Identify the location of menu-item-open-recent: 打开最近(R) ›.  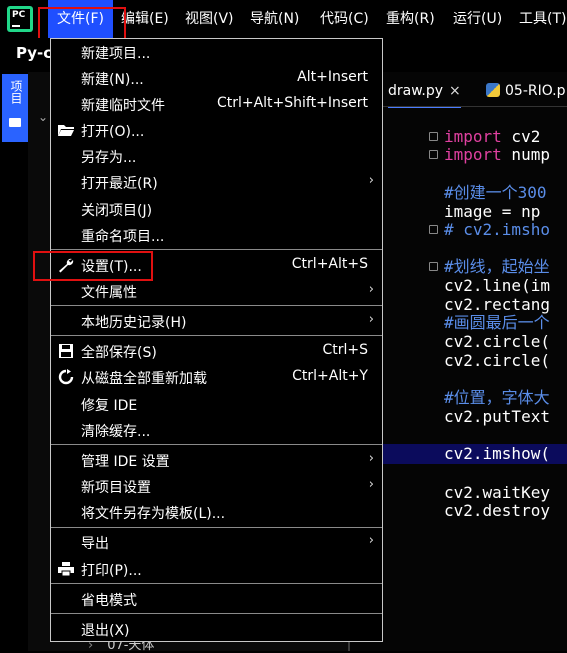
(216, 182).